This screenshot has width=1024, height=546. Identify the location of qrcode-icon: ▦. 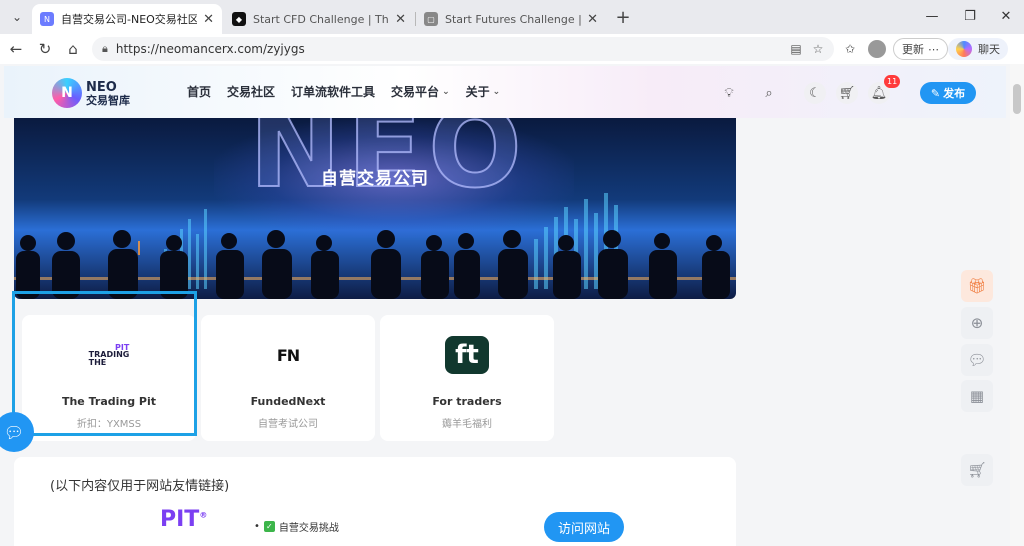
(977, 396).